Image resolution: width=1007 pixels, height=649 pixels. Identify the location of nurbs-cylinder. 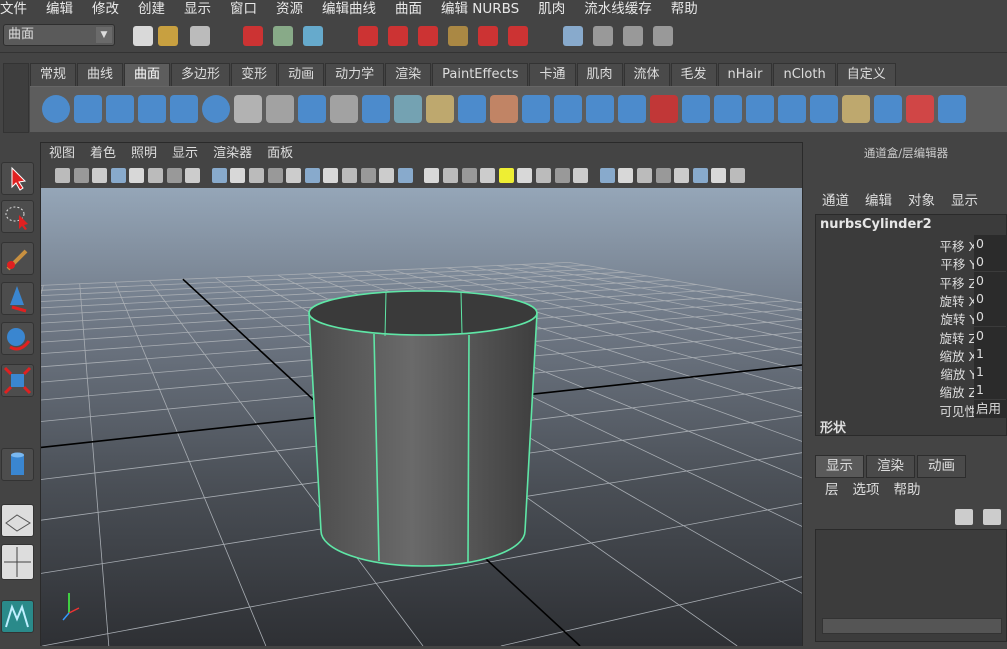
(423, 428).